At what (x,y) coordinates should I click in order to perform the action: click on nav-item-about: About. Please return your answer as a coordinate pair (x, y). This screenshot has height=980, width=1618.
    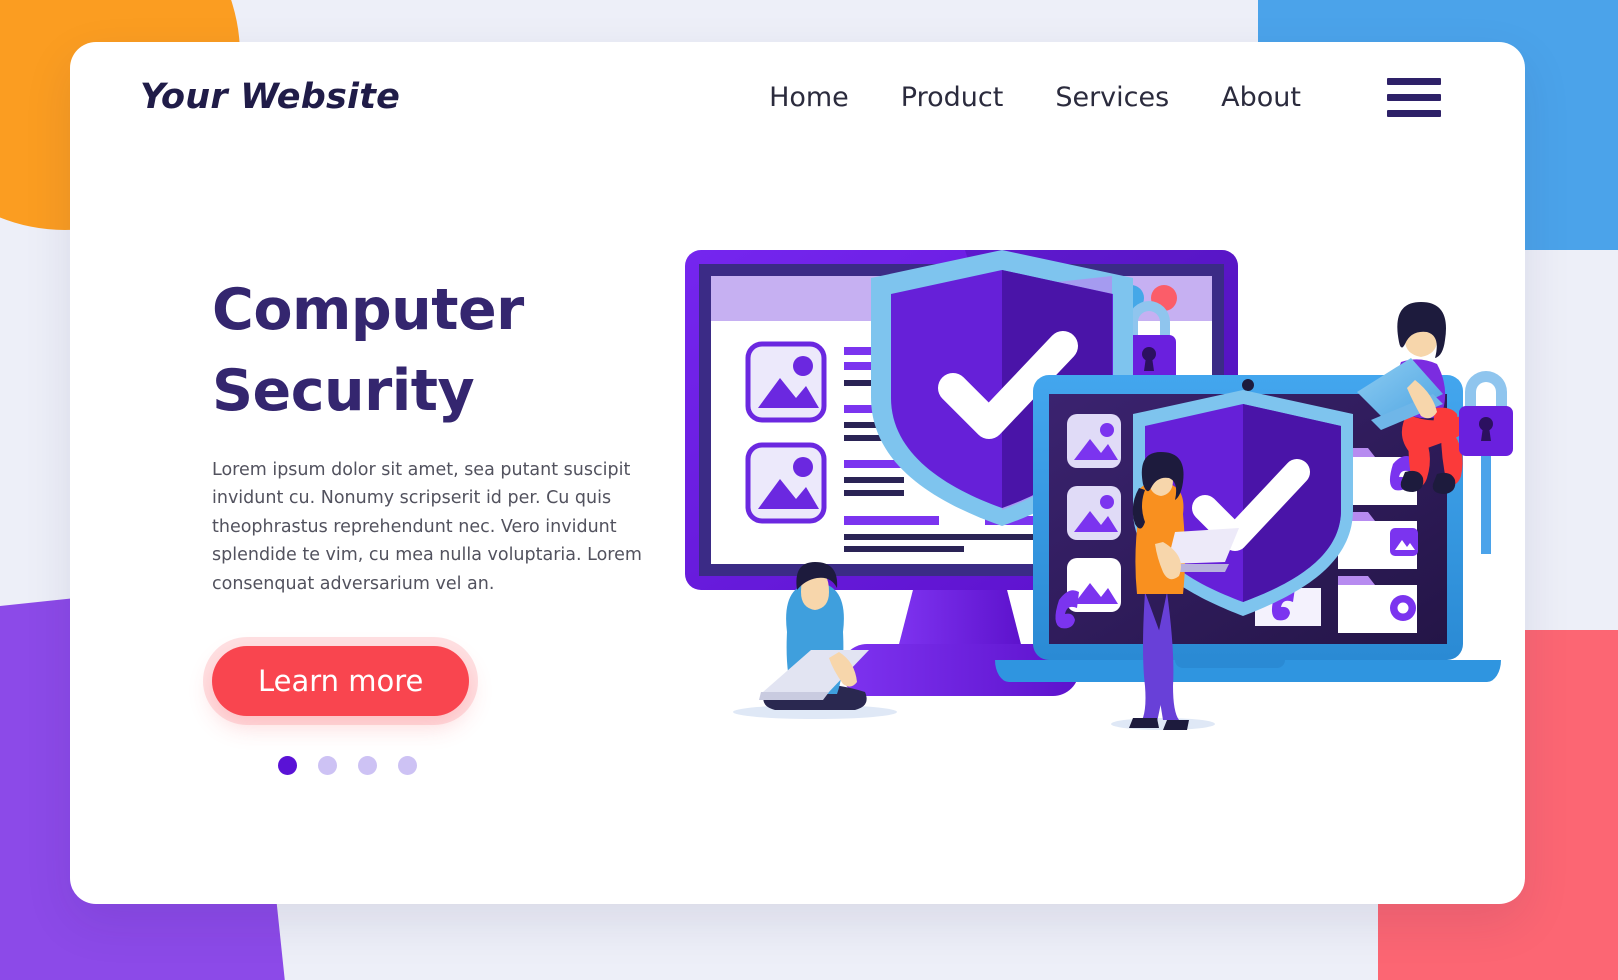
    Looking at the image, I should click on (1261, 97).